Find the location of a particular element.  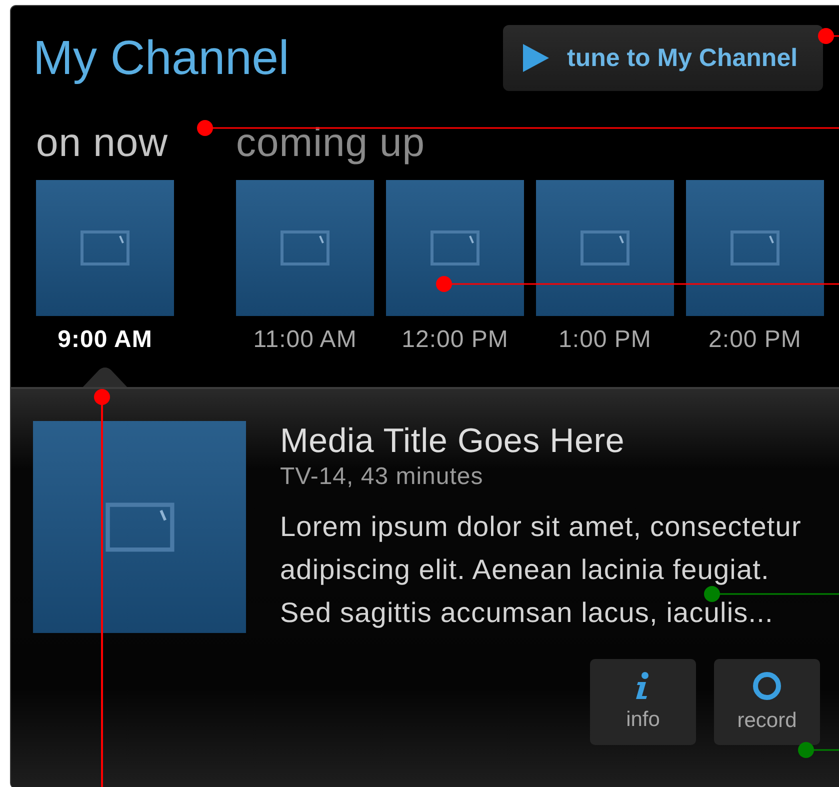

time-label: 2:00 PM is located at coordinates (755, 340).